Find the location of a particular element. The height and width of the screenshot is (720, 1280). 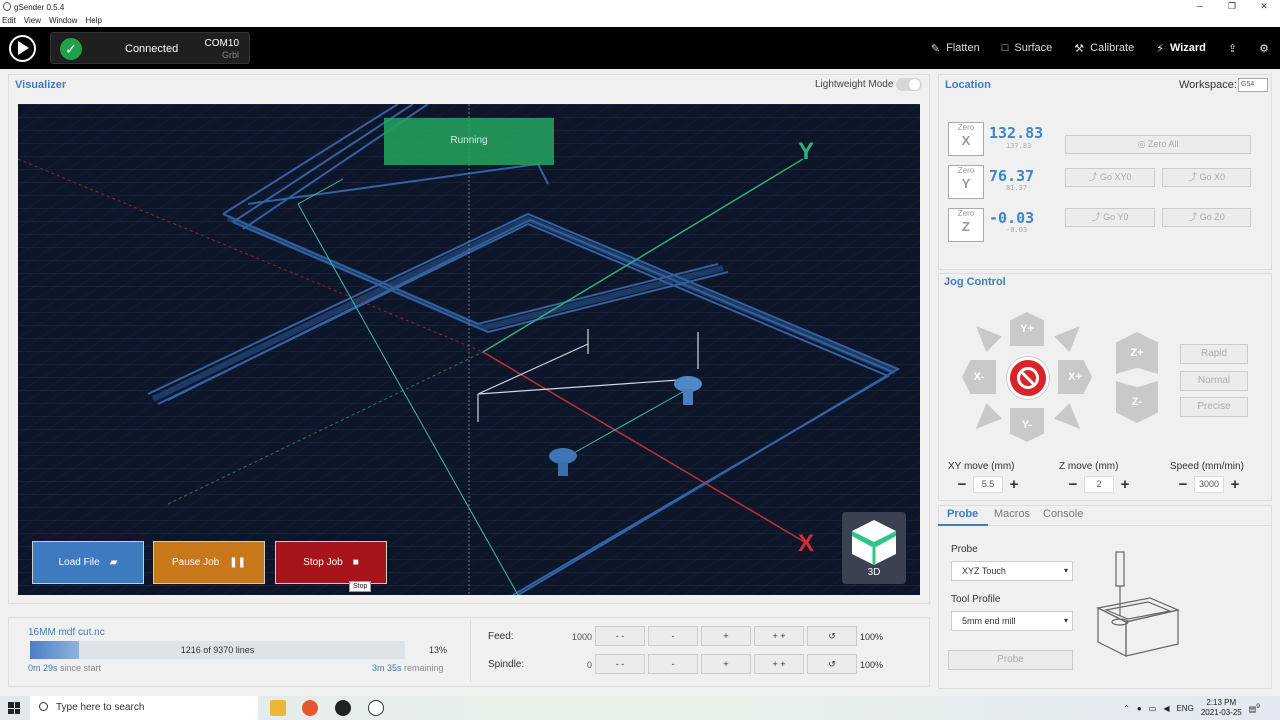

go-xy0-button: ⤴ Go XY0 is located at coordinates (1110, 177).